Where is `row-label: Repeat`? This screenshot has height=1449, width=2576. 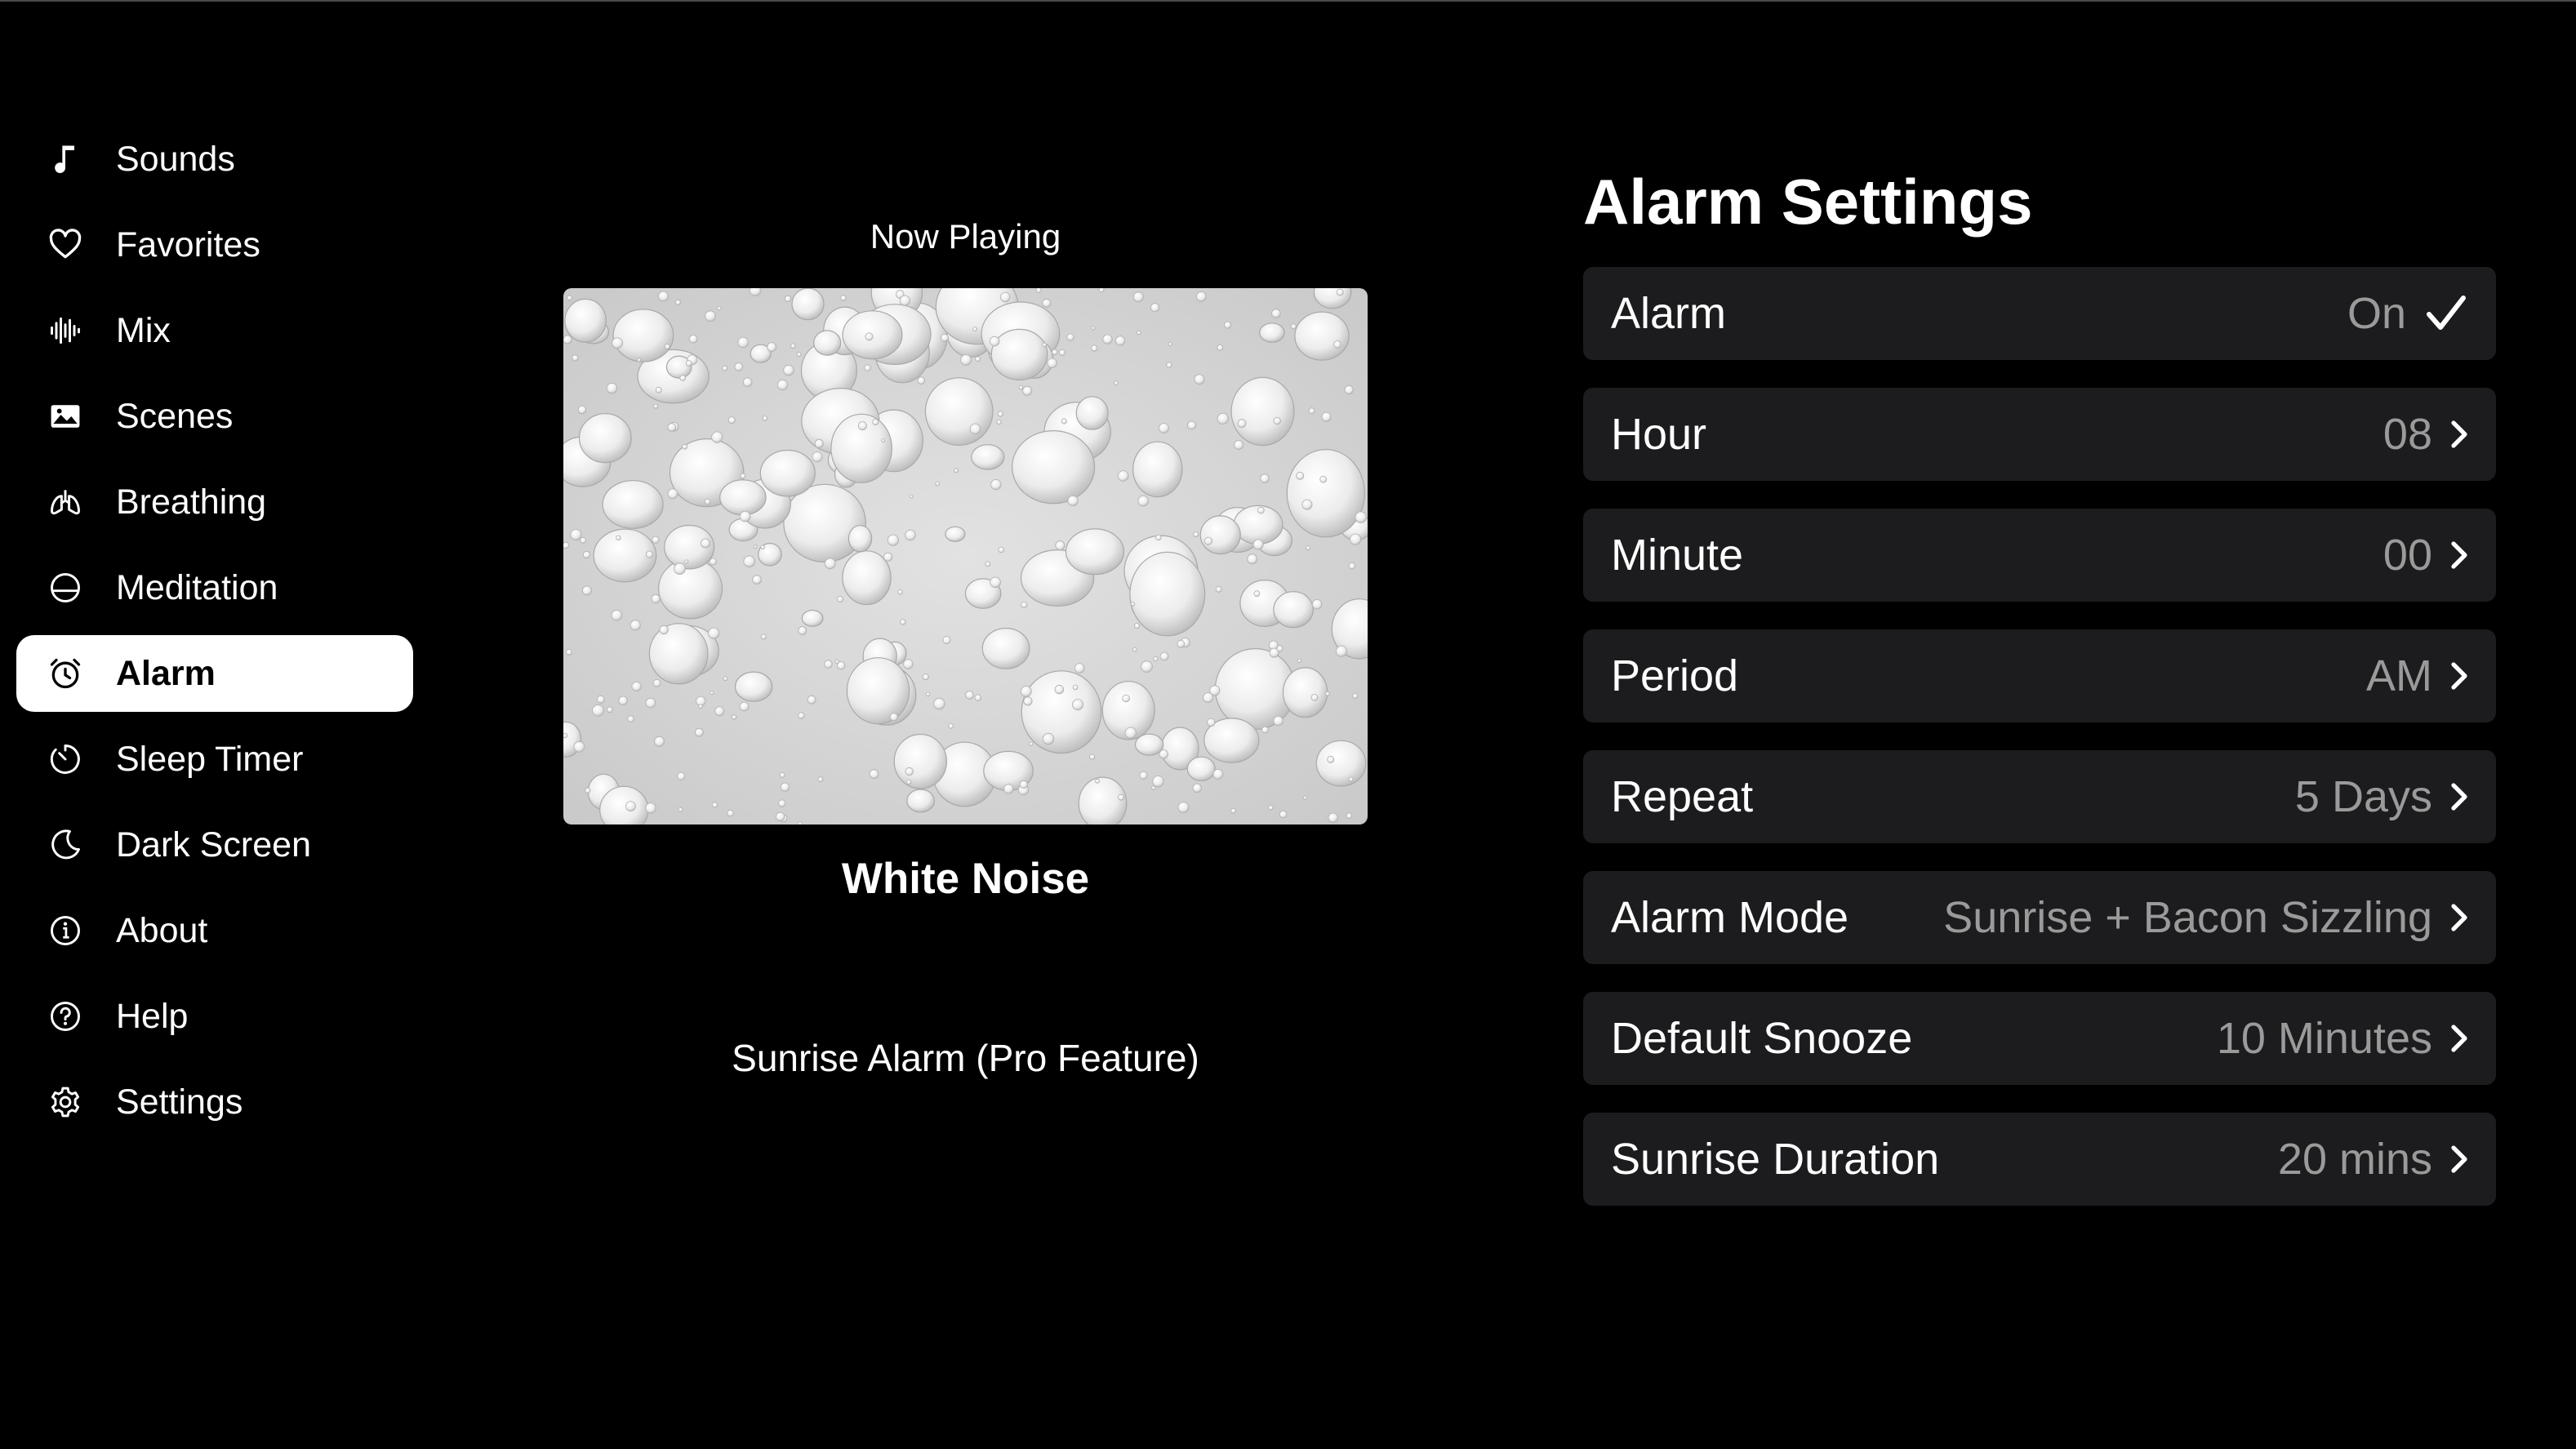
row-label: Repeat is located at coordinates (1682, 797).